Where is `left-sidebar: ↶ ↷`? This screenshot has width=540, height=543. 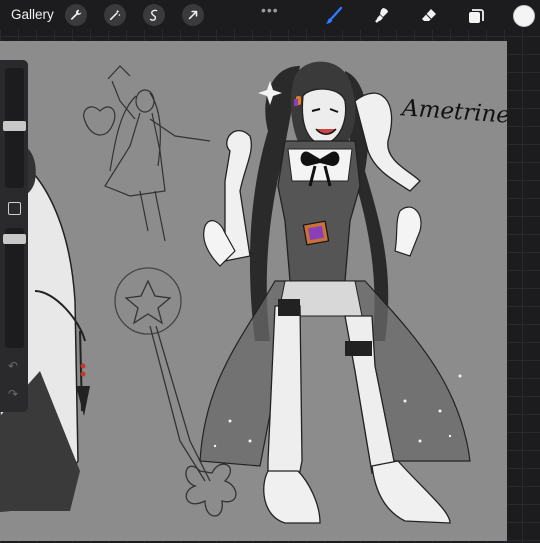
left-sidebar: ↶ ↷ is located at coordinates (14, 236).